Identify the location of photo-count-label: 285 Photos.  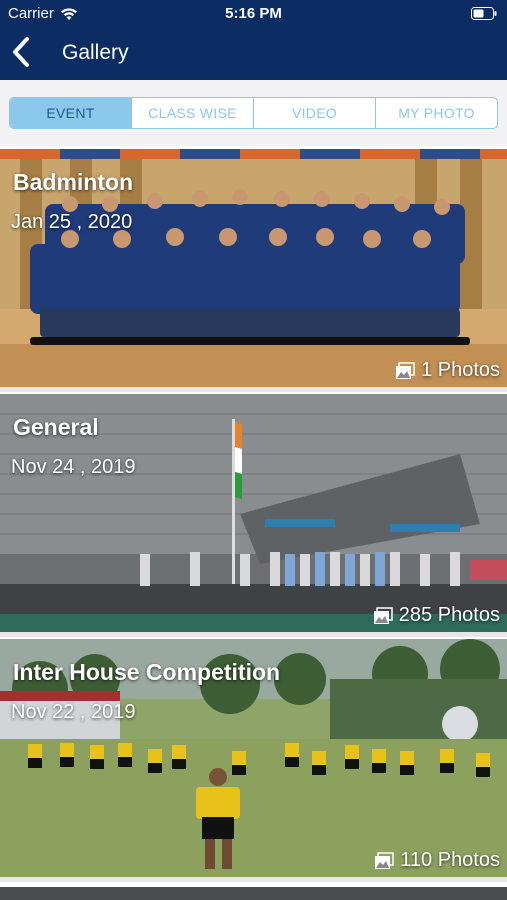
(449, 615).